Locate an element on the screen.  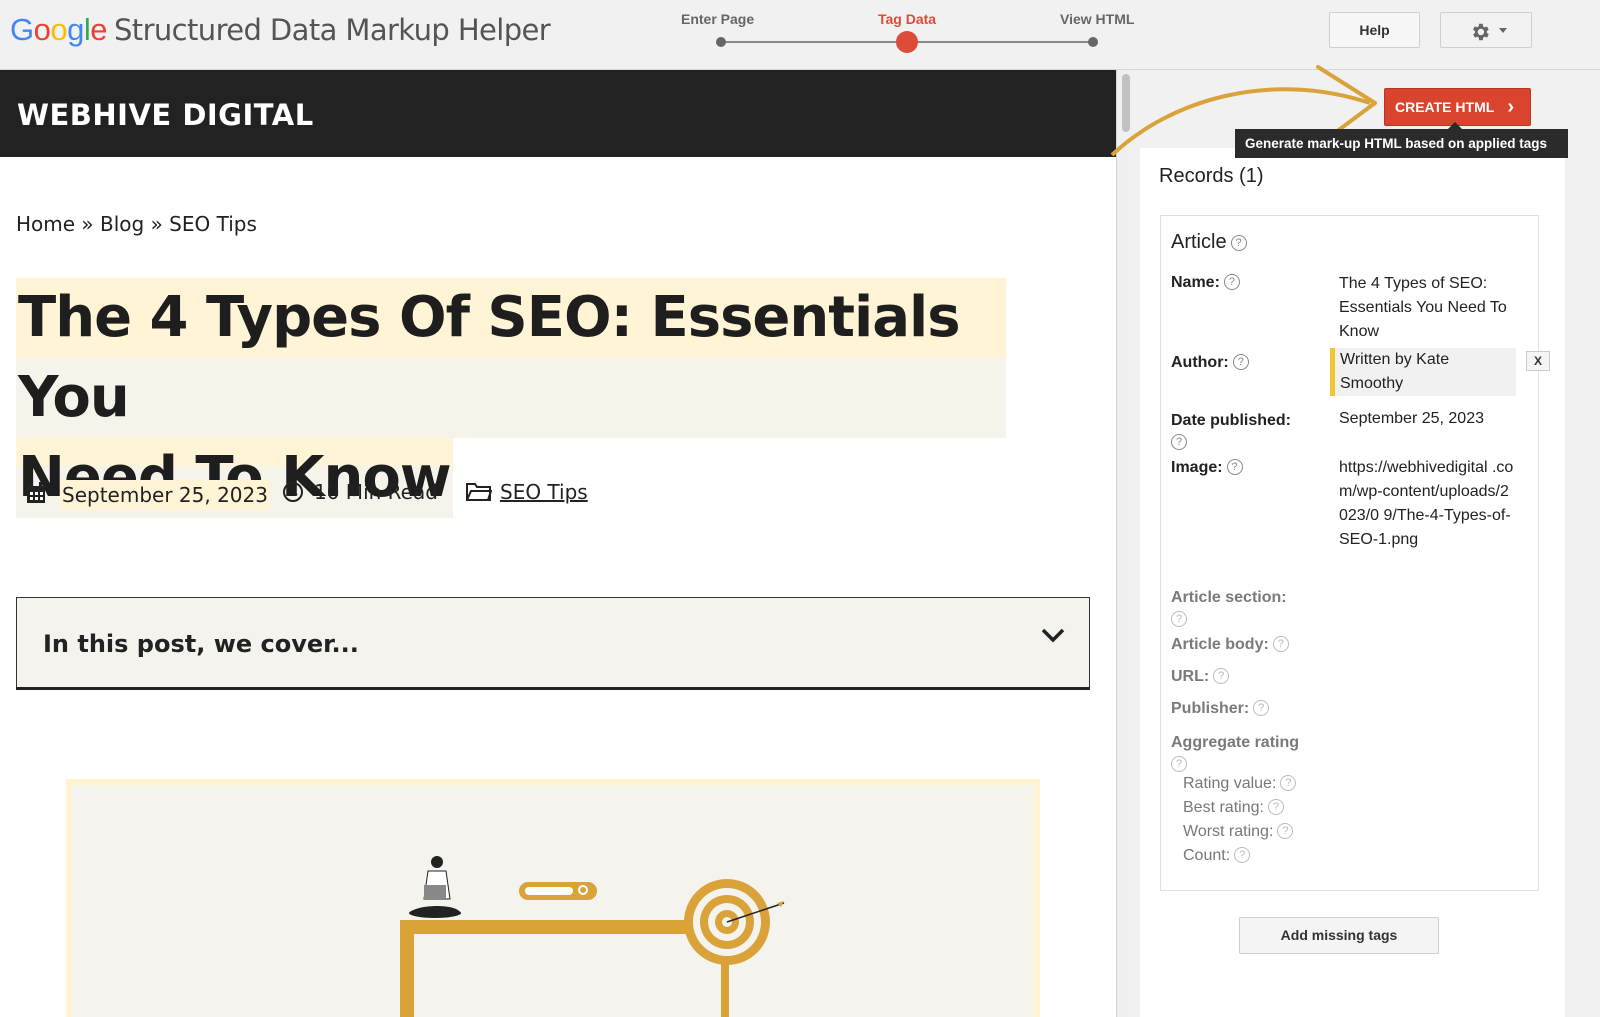
site-name: WEBHIVE DIGITAL is located at coordinates (165, 115).